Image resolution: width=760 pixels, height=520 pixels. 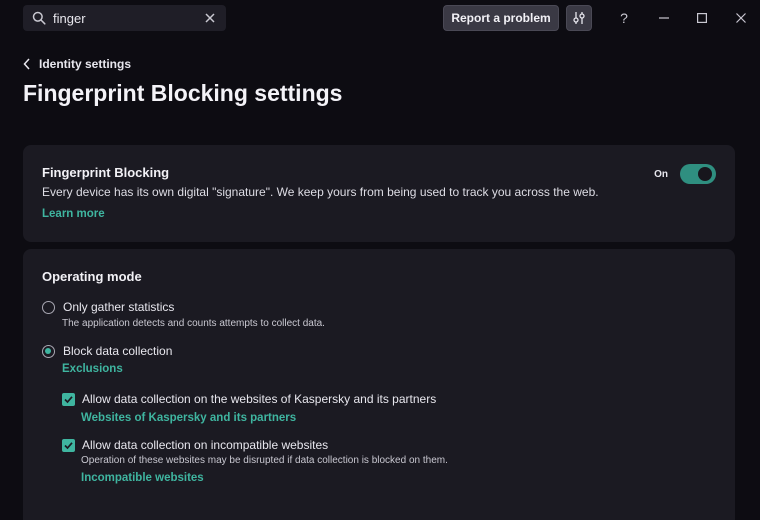 I want to click on incompatible-websites-link: Incompatible websites, so click(x=142, y=478).